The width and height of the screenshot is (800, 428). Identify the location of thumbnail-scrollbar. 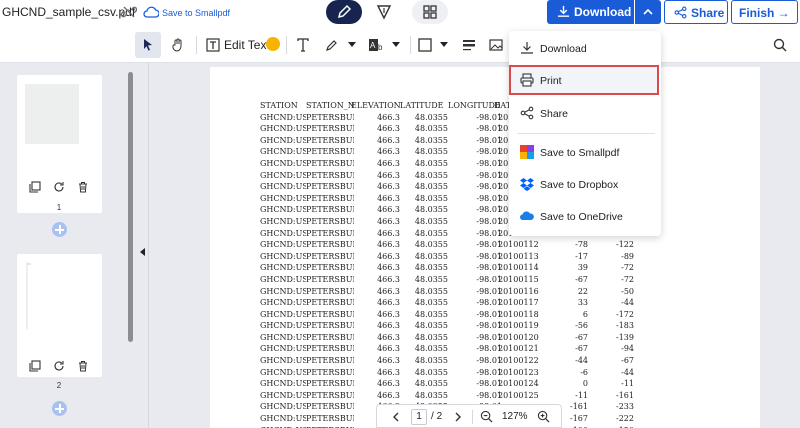
(130, 207).